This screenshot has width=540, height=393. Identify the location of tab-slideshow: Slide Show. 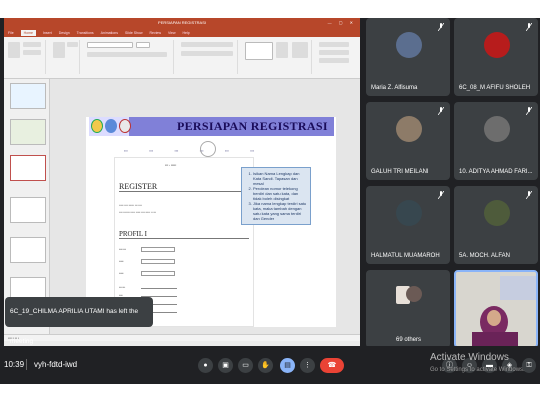
(134, 33).